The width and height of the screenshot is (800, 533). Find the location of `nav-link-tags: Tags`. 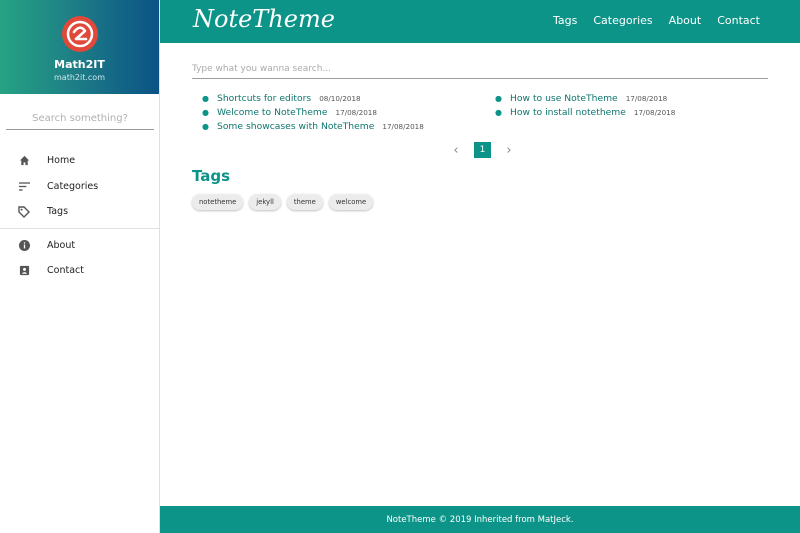

nav-link-tags: Tags is located at coordinates (565, 20).